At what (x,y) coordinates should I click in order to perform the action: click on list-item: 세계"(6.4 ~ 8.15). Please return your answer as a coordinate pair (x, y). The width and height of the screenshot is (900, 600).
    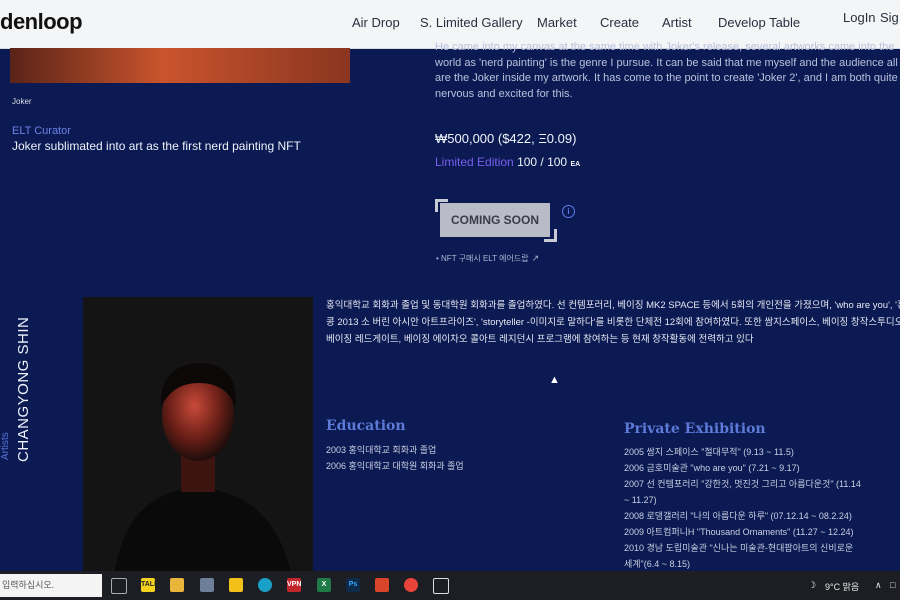
    Looking at the image, I should click on (657, 564).